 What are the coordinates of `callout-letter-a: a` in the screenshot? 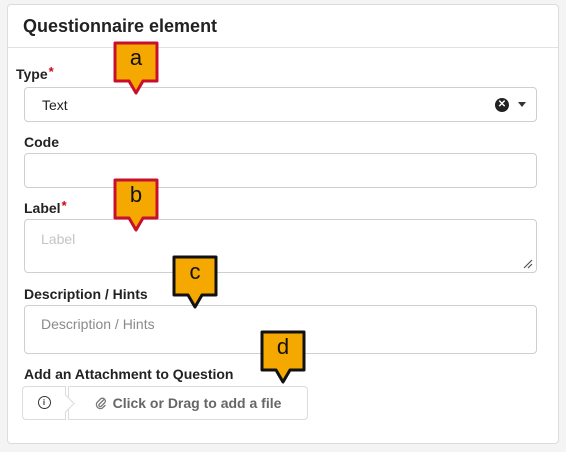 It's located at (136, 57).